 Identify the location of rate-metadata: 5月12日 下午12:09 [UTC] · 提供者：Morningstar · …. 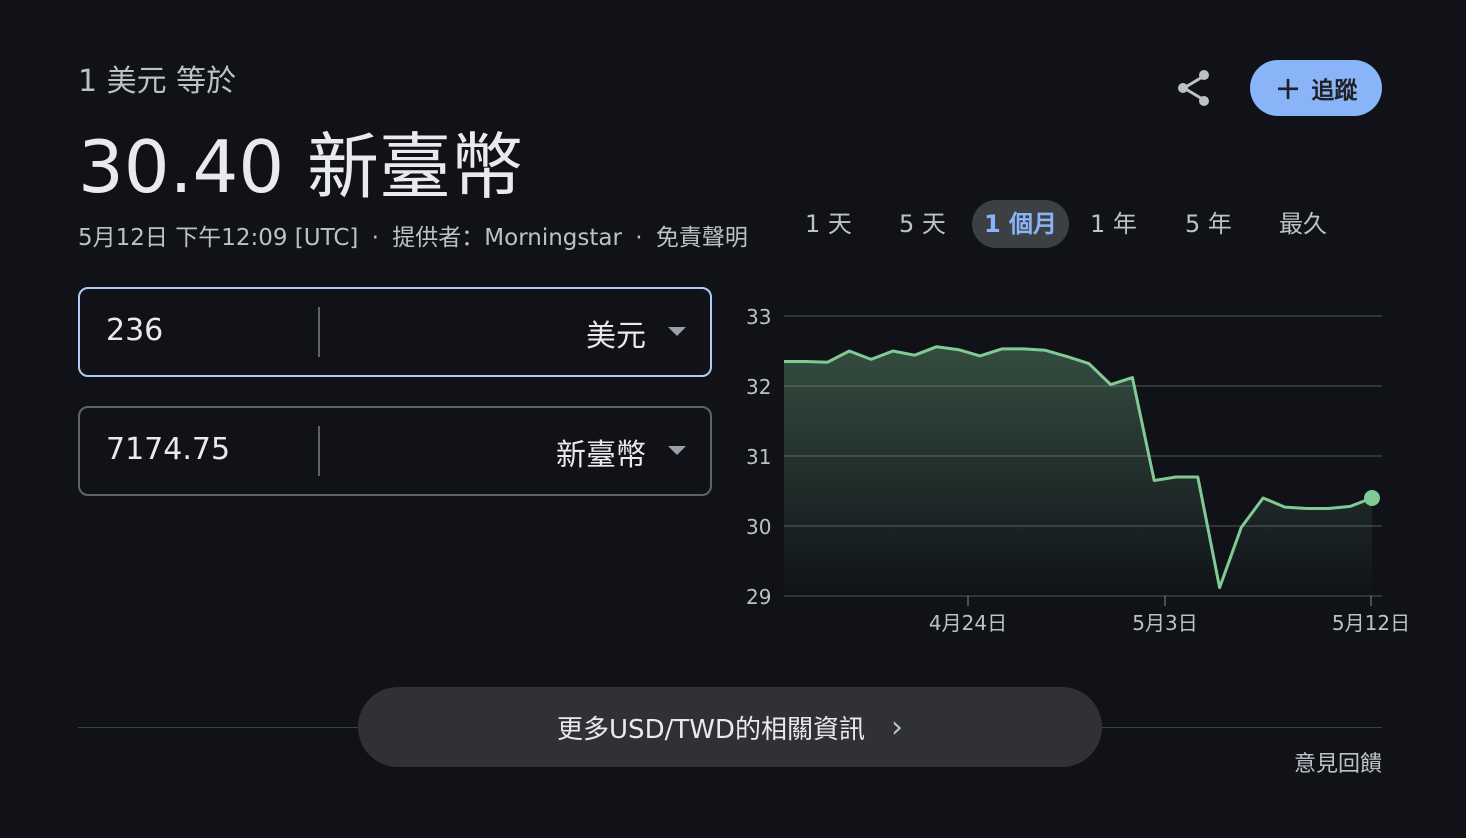
(413, 235).